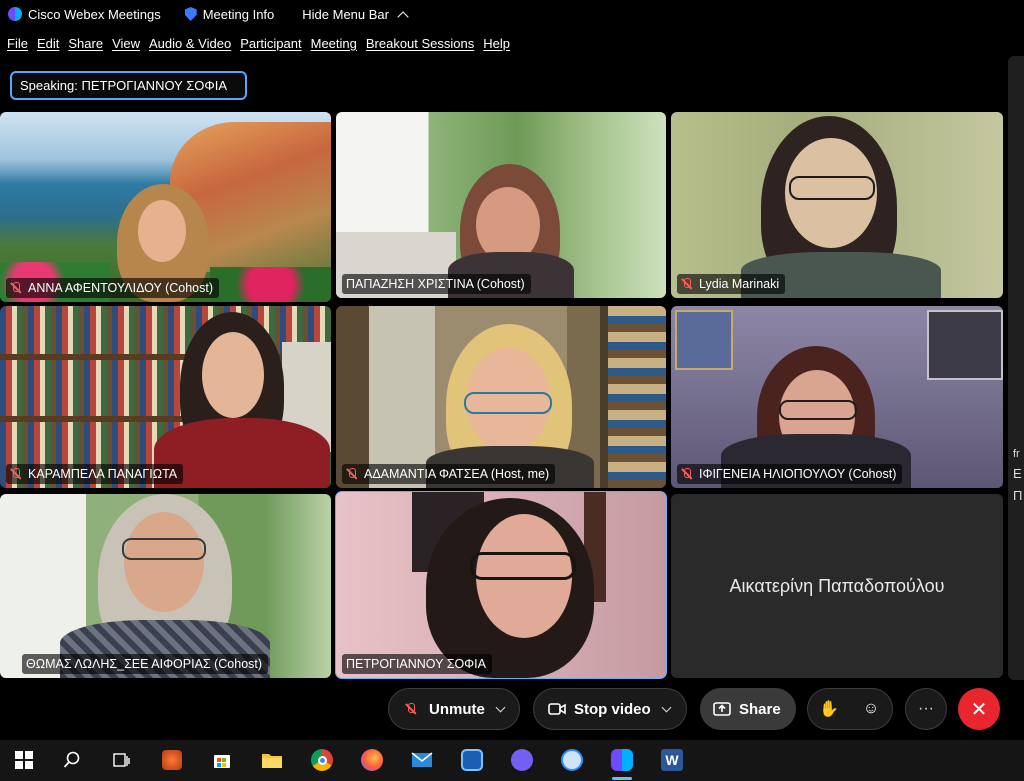 Image resolution: width=1024 pixels, height=781 pixels. I want to click on viber-icon, so click(522, 760).